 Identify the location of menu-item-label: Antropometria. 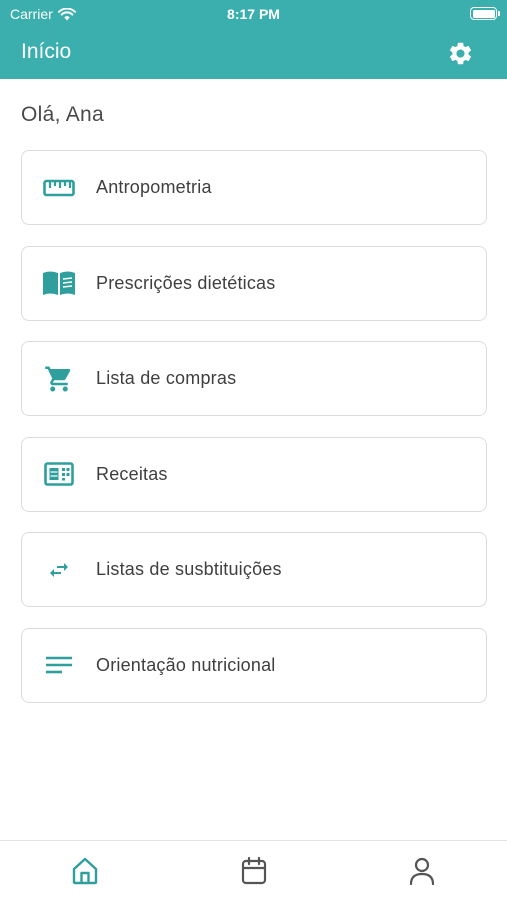
(154, 187).